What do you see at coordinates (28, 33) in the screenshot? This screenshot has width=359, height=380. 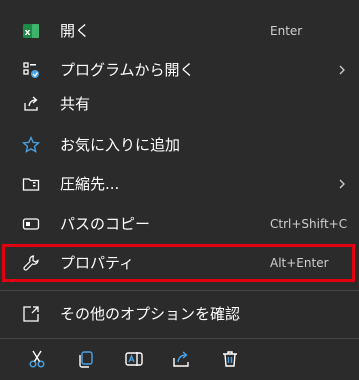 I see `svg-text: x` at bounding box center [28, 33].